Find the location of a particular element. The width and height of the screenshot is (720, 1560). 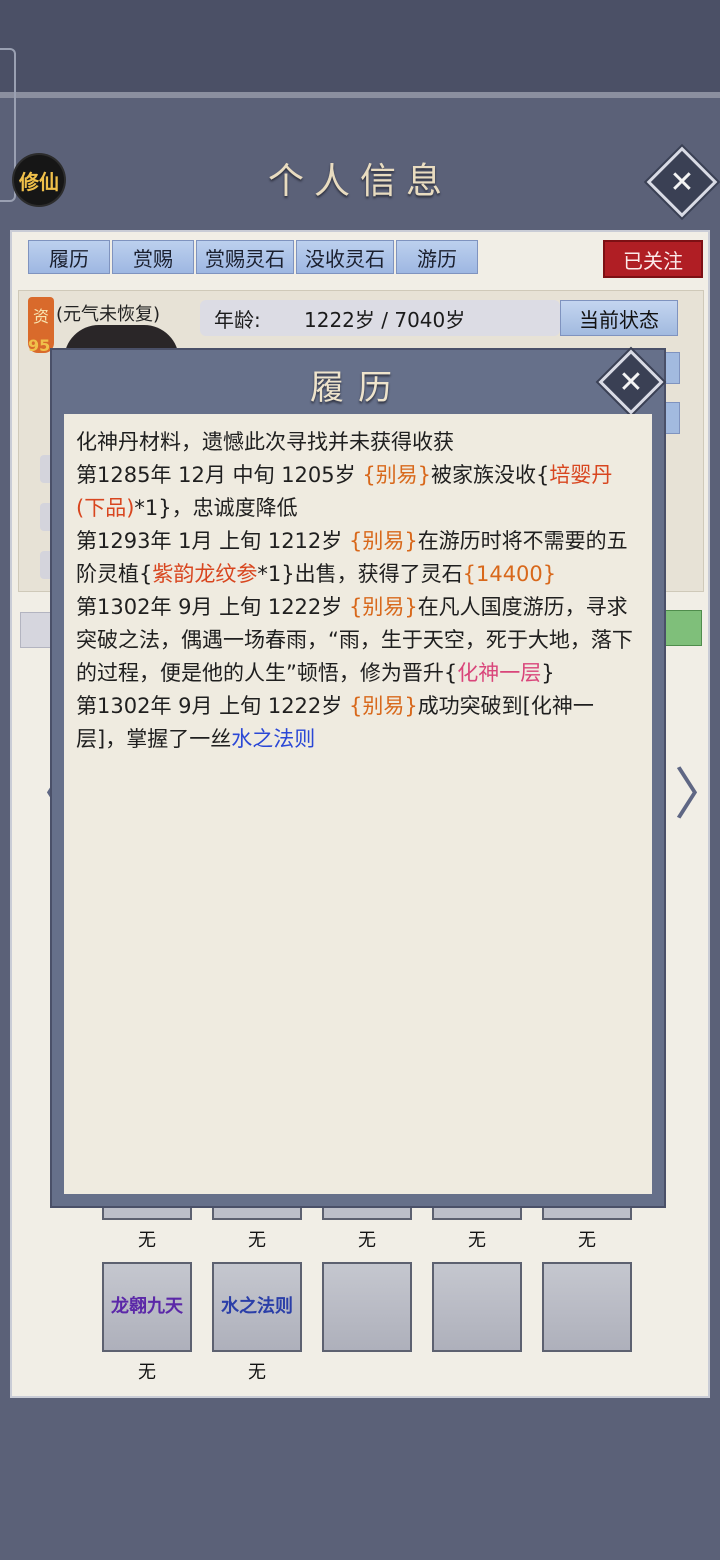

tab-bar: 履历 赏赐 赏赐灵石 没收灵石 游历 is located at coordinates (253, 257).